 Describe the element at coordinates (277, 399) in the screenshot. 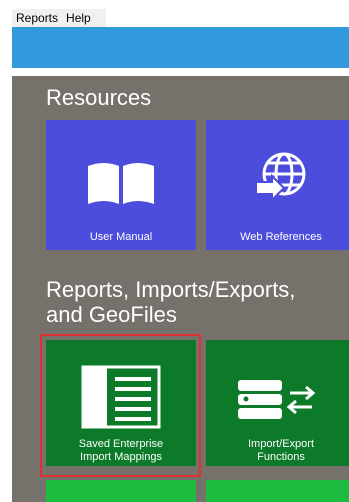

I see `database-transfer-icon` at that location.